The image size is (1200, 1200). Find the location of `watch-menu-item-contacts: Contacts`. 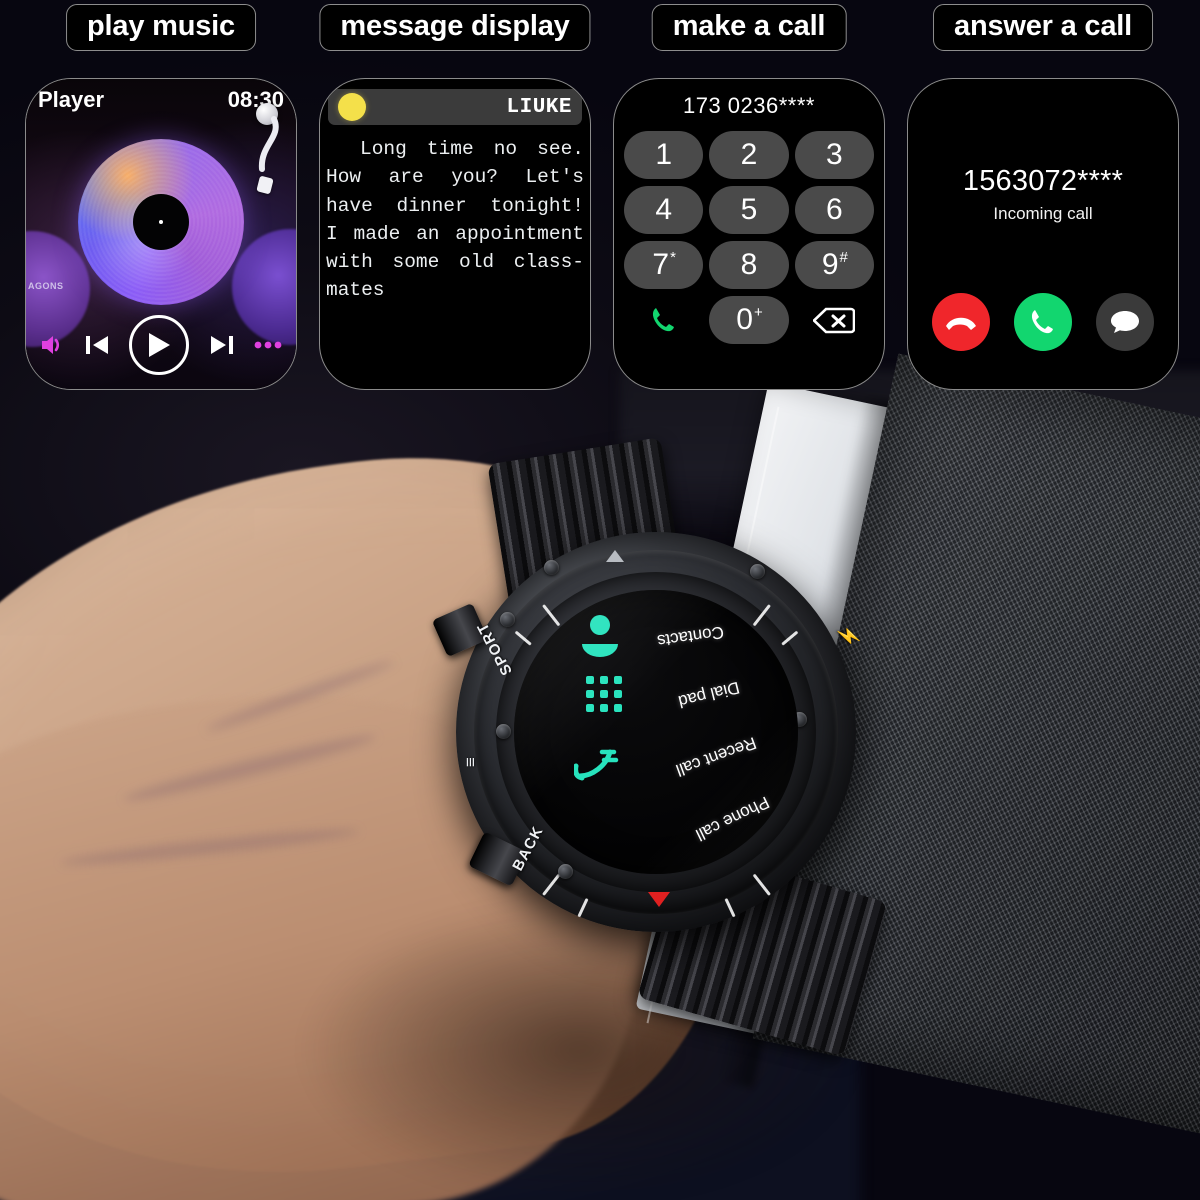

watch-menu-item-contacts: Contacts is located at coordinates (690, 635).